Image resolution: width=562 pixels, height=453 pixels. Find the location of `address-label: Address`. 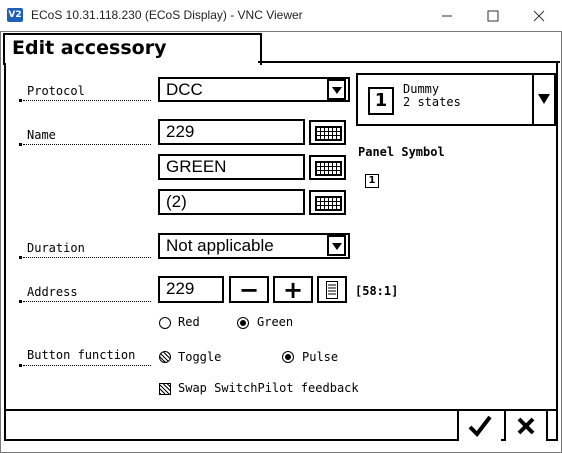

address-label: Address is located at coordinates (52, 292).